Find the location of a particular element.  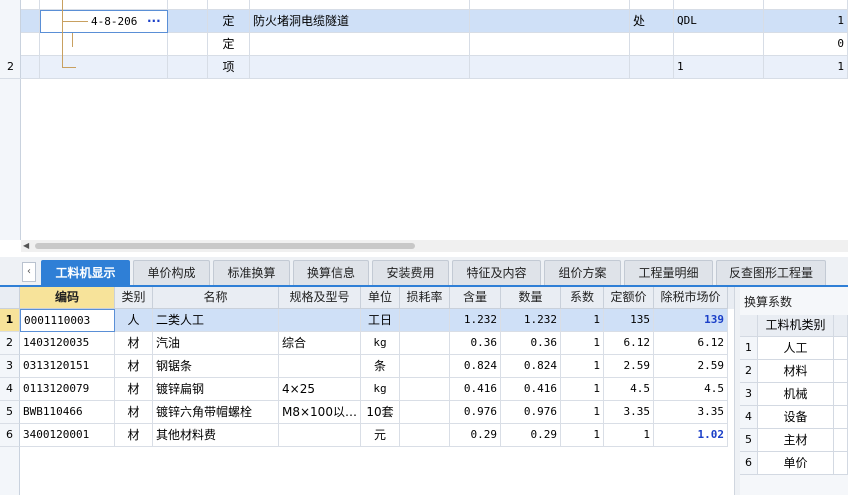

unit-cell: 工日 is located at coordinates (380, 320).